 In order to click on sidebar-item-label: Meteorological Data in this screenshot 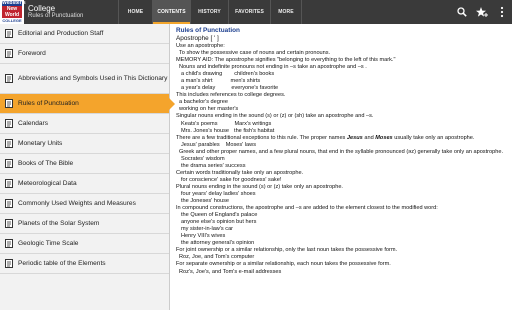, I will do `click(47, 183)`.